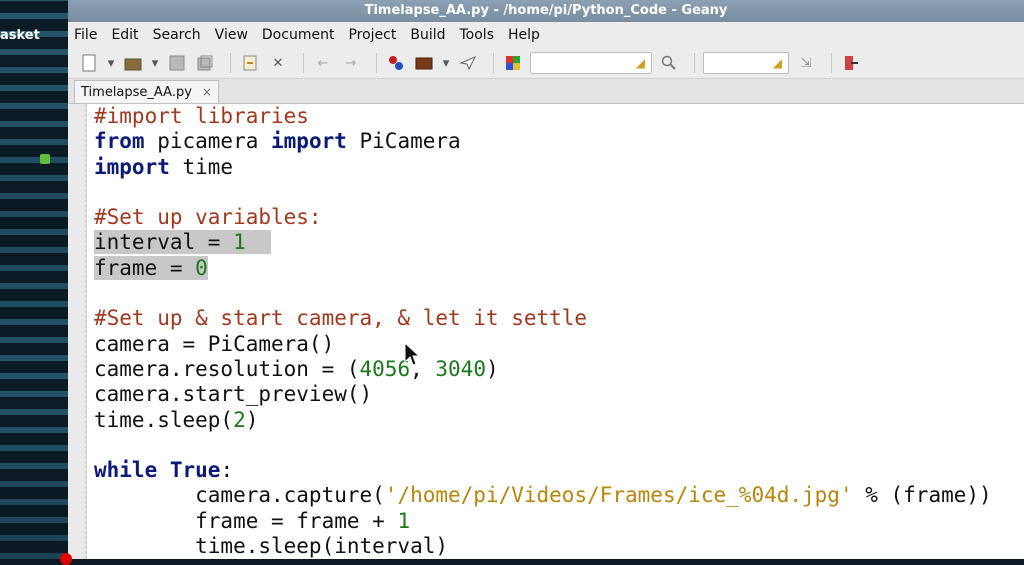 Image resolution: width=1024 pixels, height=565 pixels. I want to click on number: 2, so click(239, 419).